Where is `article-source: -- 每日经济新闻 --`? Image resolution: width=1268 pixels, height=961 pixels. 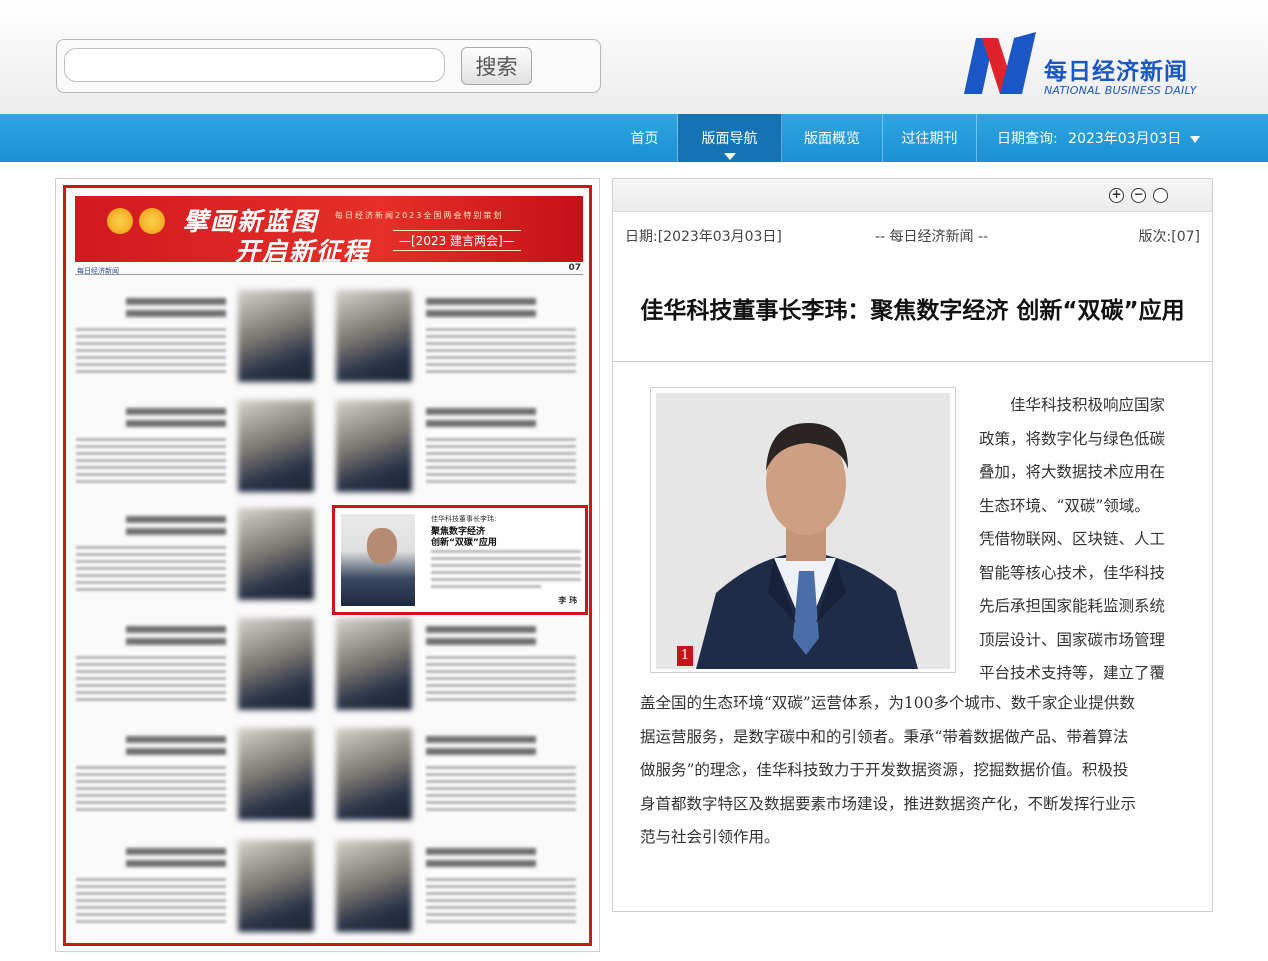
article-source: -- 每日经济新闻 -- is located at coordinates (932, 237).